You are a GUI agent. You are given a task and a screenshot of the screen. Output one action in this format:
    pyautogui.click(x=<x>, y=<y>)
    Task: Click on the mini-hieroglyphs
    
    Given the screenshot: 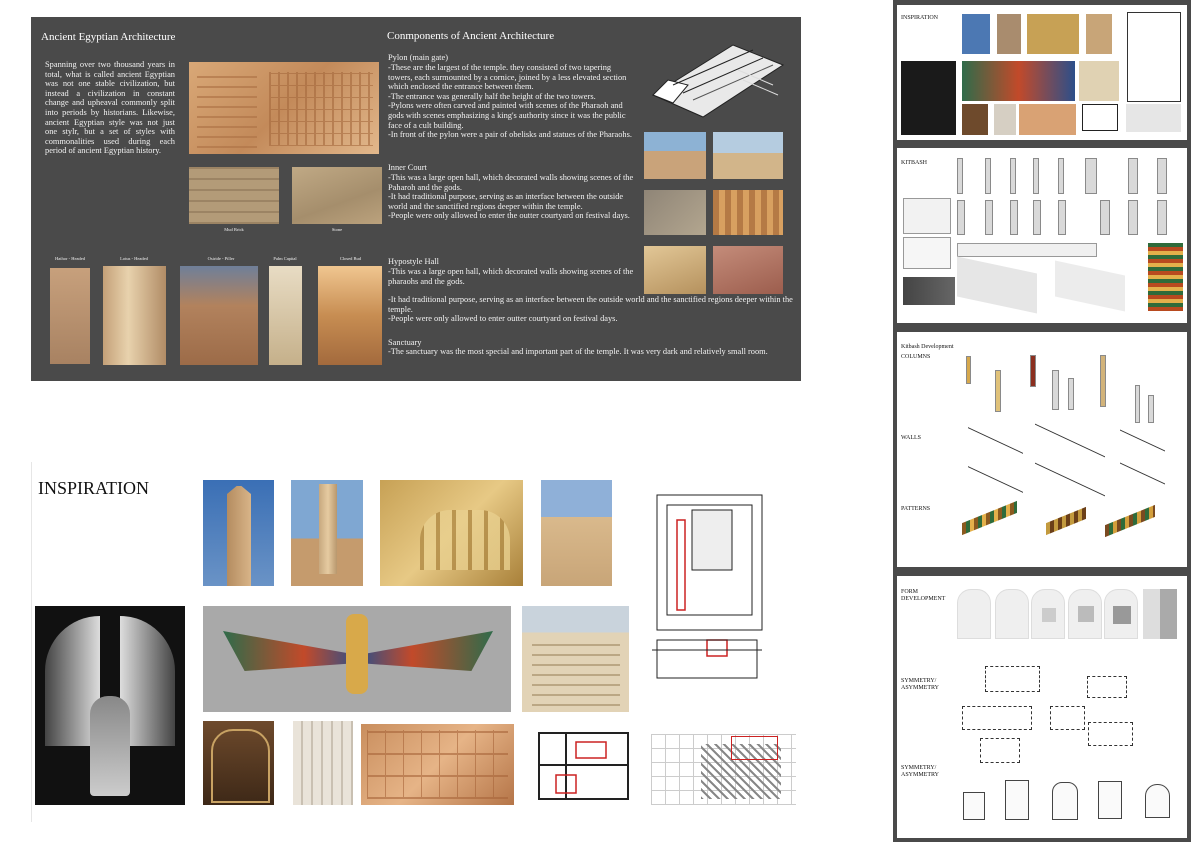 What is the action you would take?
    pyautogui.click(x=1047, y=119)
    